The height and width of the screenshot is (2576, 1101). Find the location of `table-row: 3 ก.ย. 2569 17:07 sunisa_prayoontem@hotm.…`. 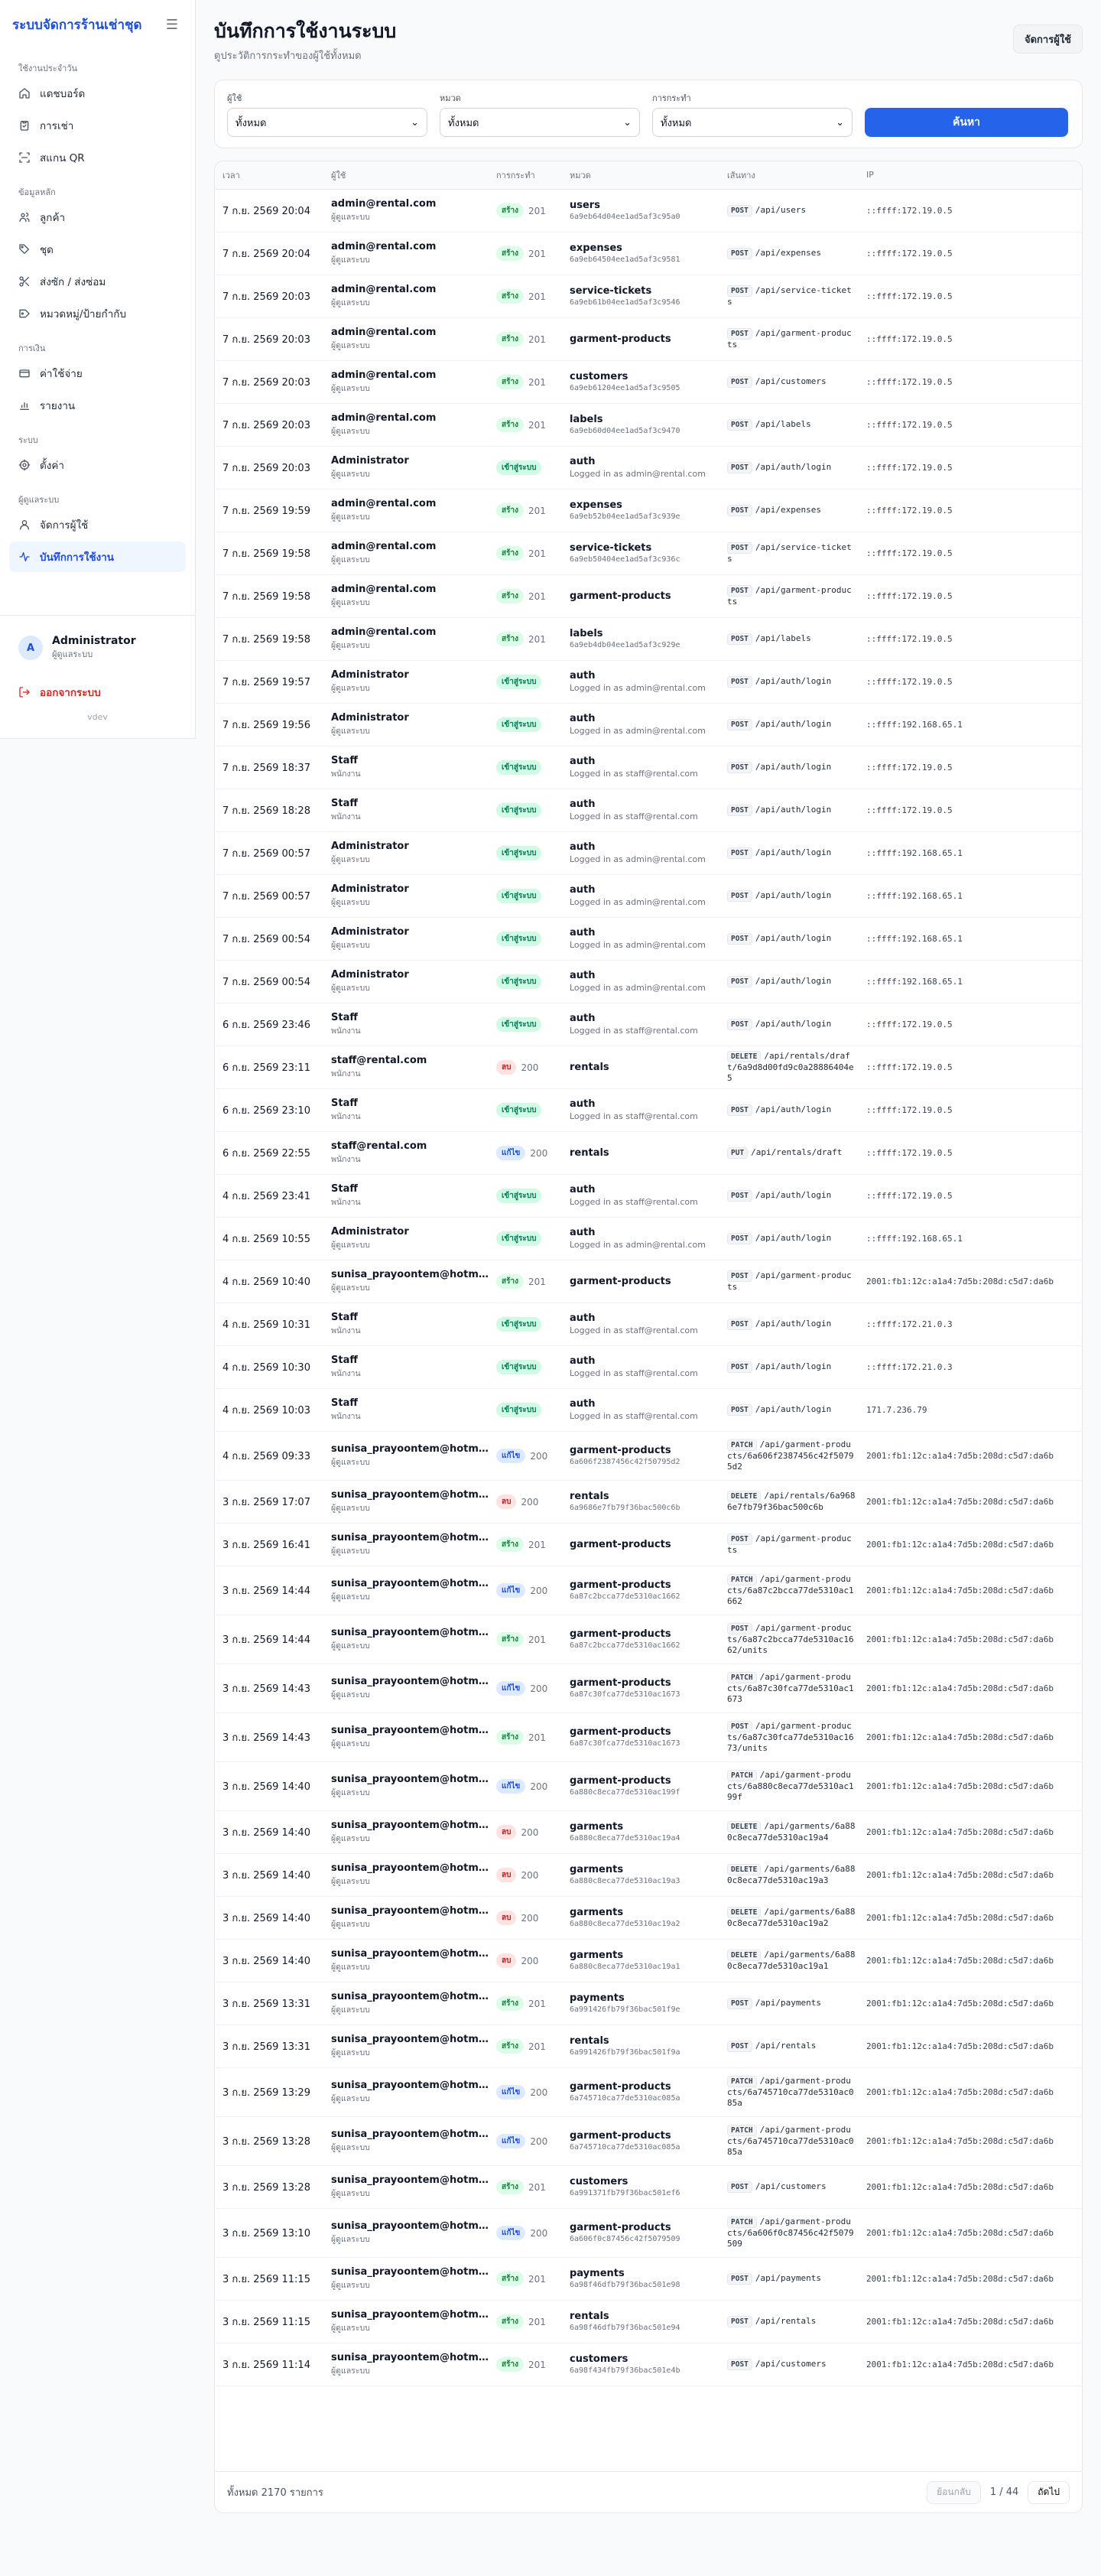

table-row: 3 ก.ย. 2569 17:07 sunisa_prayoontem@hotm.… is located at coordinates (648, 1502).